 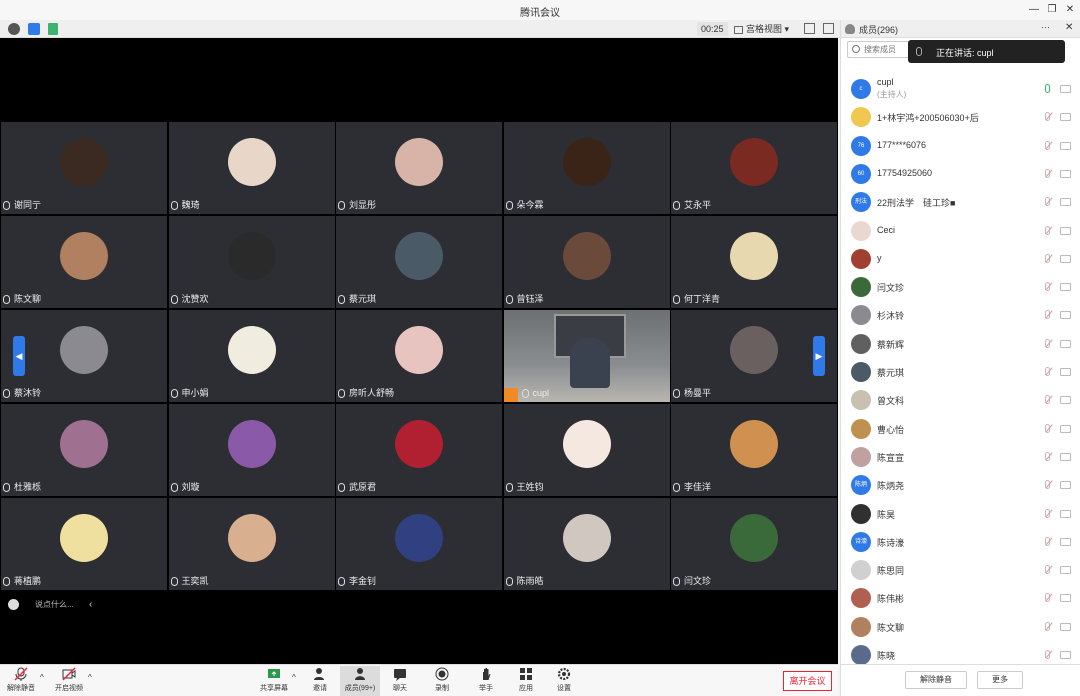 I want to click on participant-tile: 蔡沐铃, so click(x=84, y=356).